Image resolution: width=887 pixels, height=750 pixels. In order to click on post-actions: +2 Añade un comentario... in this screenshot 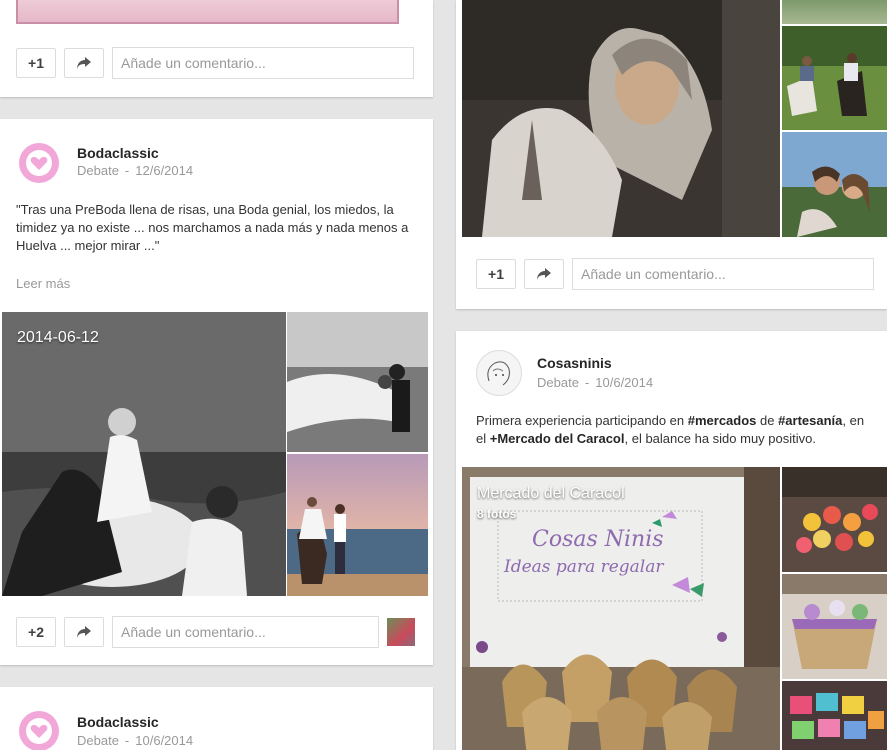, I will do `click(215, 632)`.